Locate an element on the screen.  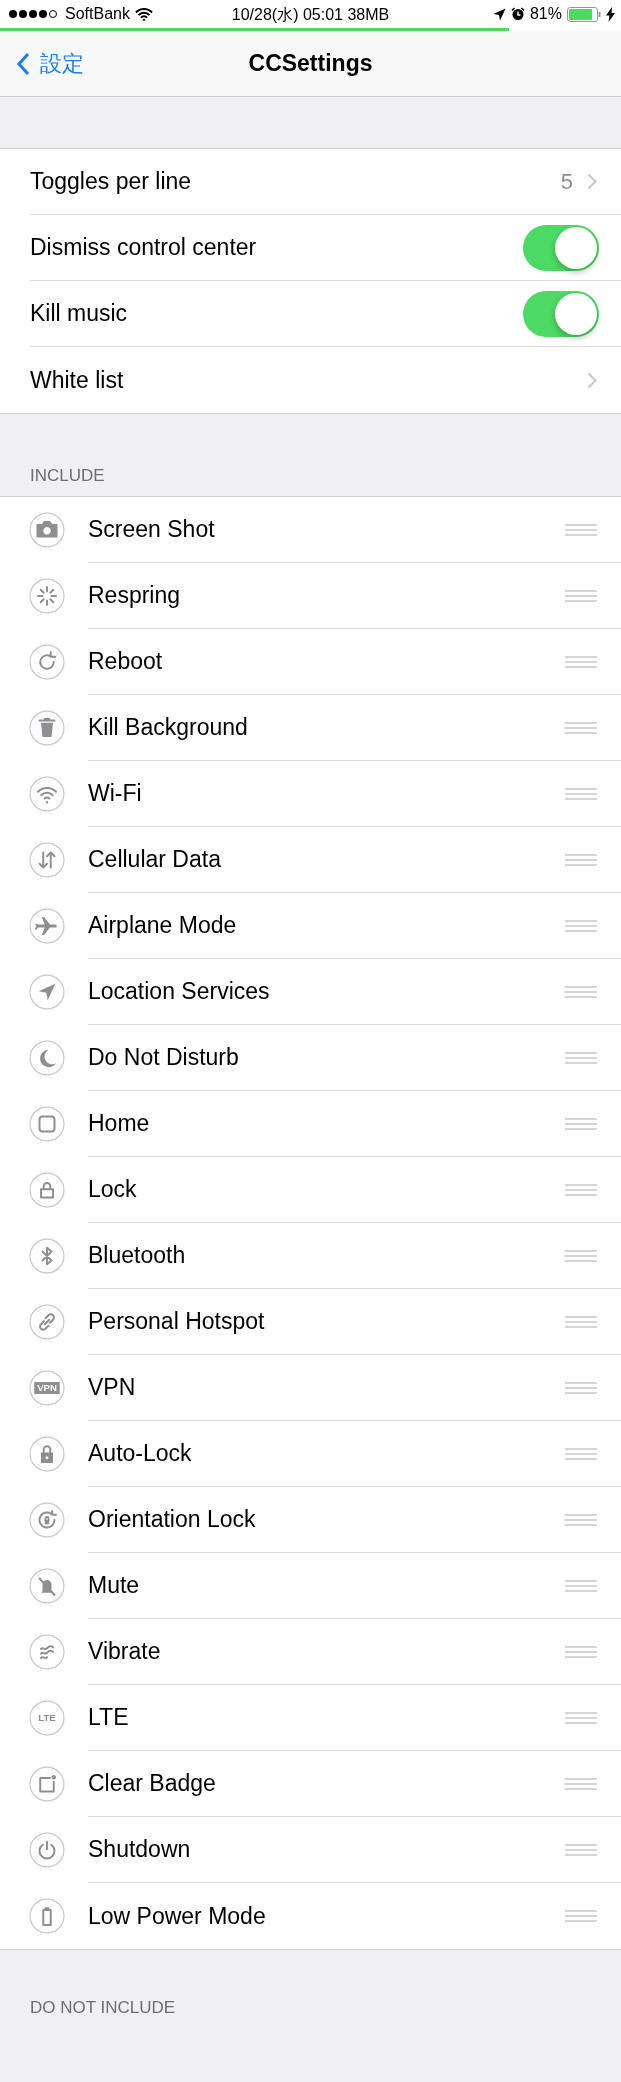
toggle-name: Kill Background is located at coordinates (168, 727).